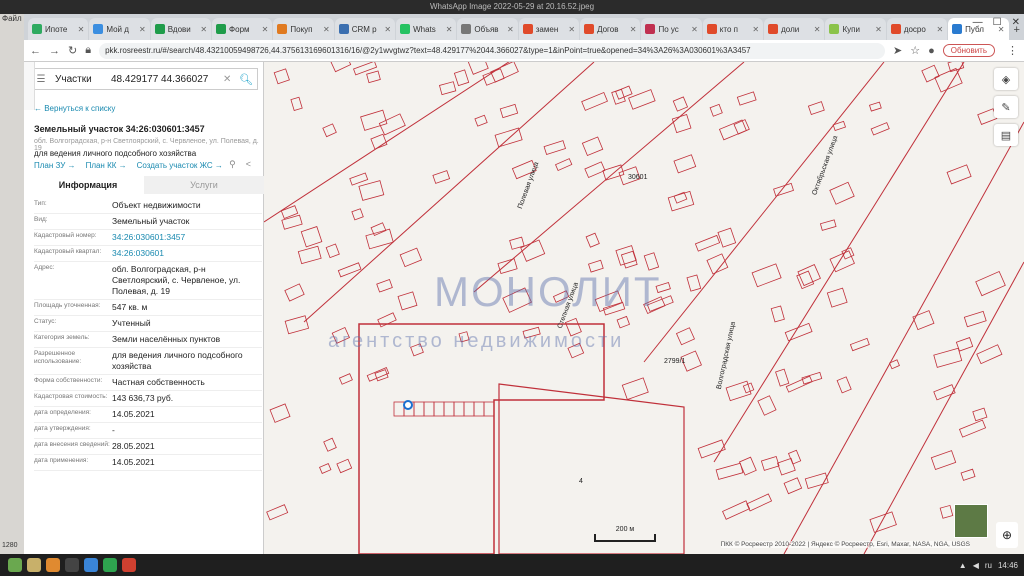 This screenshot has height=576, width=1024. What do you see at coordinates (110, 565) in the screenshot?
I see `spreadsheet-icon` at bounding box center [110, 565].